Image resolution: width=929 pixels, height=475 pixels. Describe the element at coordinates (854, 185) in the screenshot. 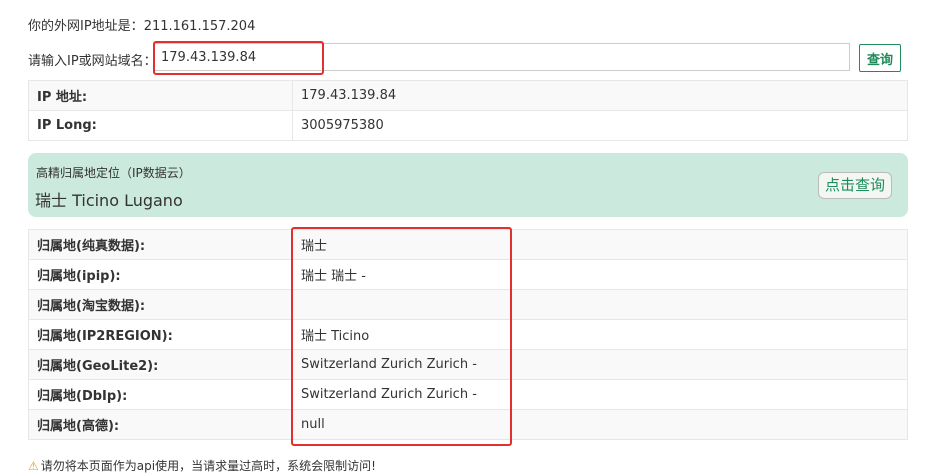

I see `click-query-button: 点击查询` at that location.